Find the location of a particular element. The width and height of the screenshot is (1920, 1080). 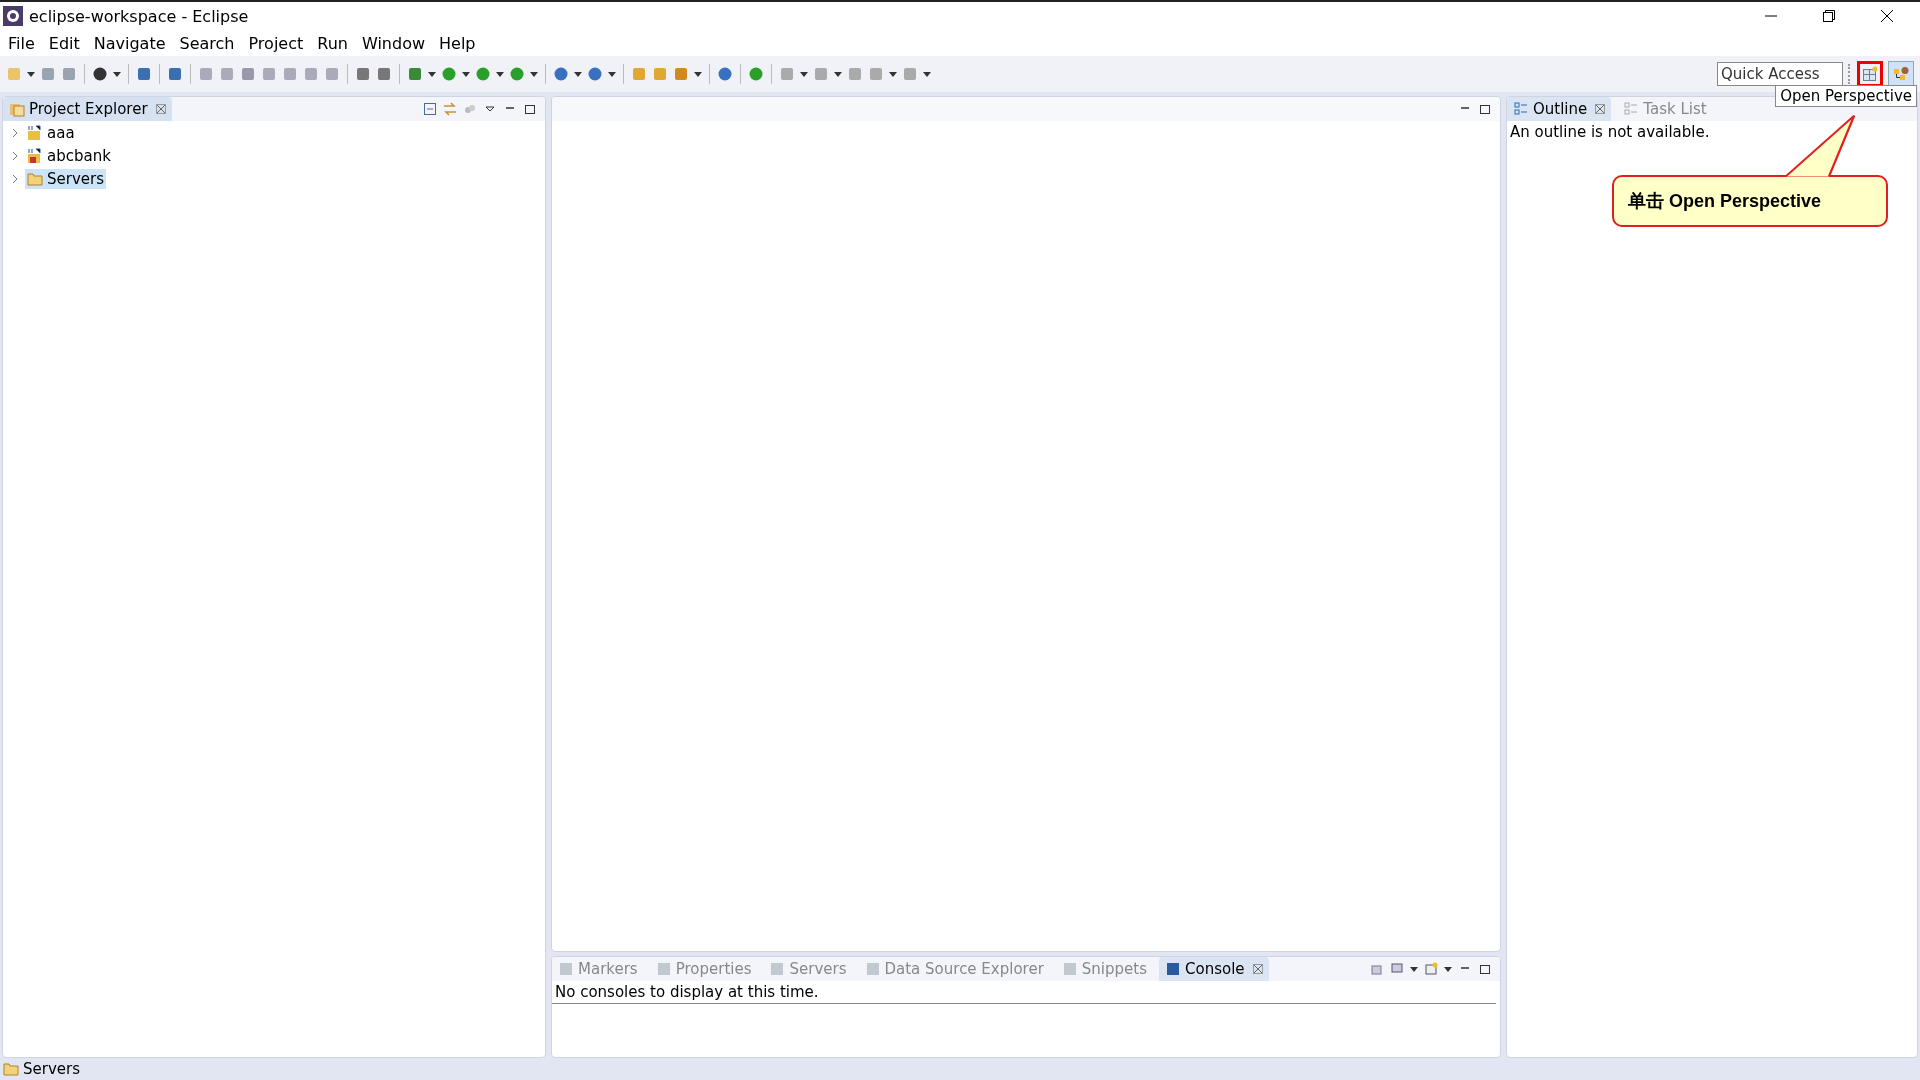

panel-tab: Project Explorer is located at coordinates (87, 109).